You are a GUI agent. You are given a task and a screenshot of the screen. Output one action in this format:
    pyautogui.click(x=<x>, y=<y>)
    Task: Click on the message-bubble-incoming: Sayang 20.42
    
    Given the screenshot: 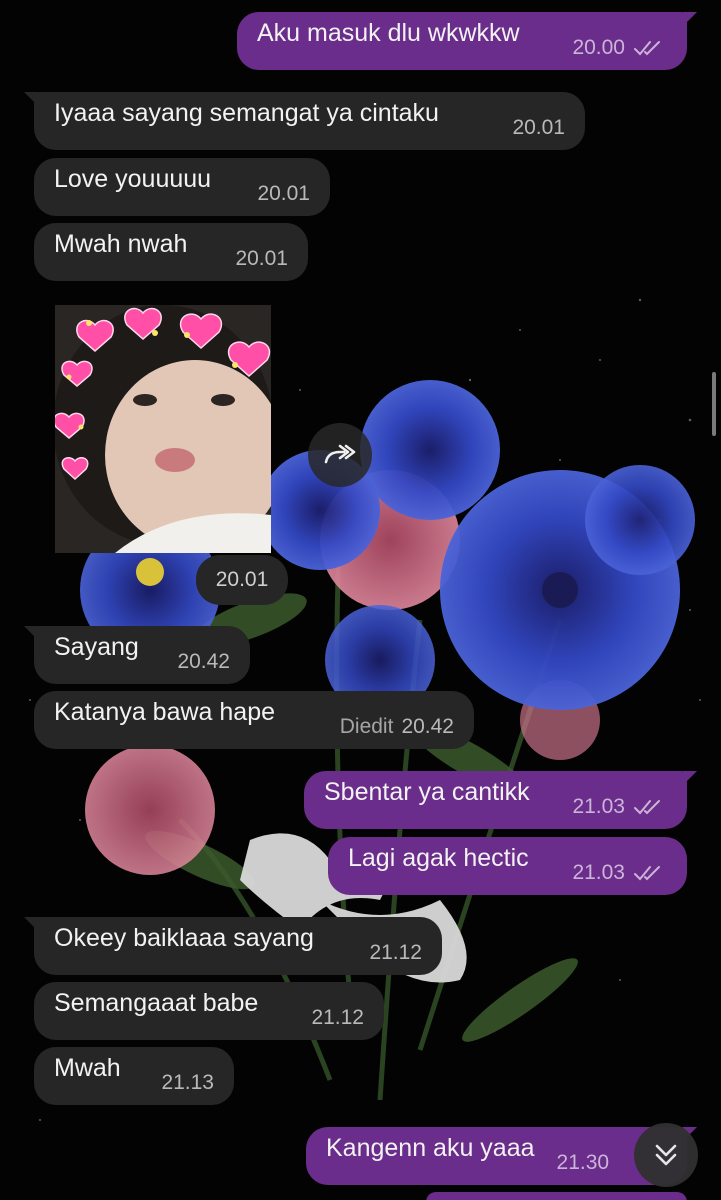 What is the action you would take?
    pyautogui.click(x=137, y=655)
    